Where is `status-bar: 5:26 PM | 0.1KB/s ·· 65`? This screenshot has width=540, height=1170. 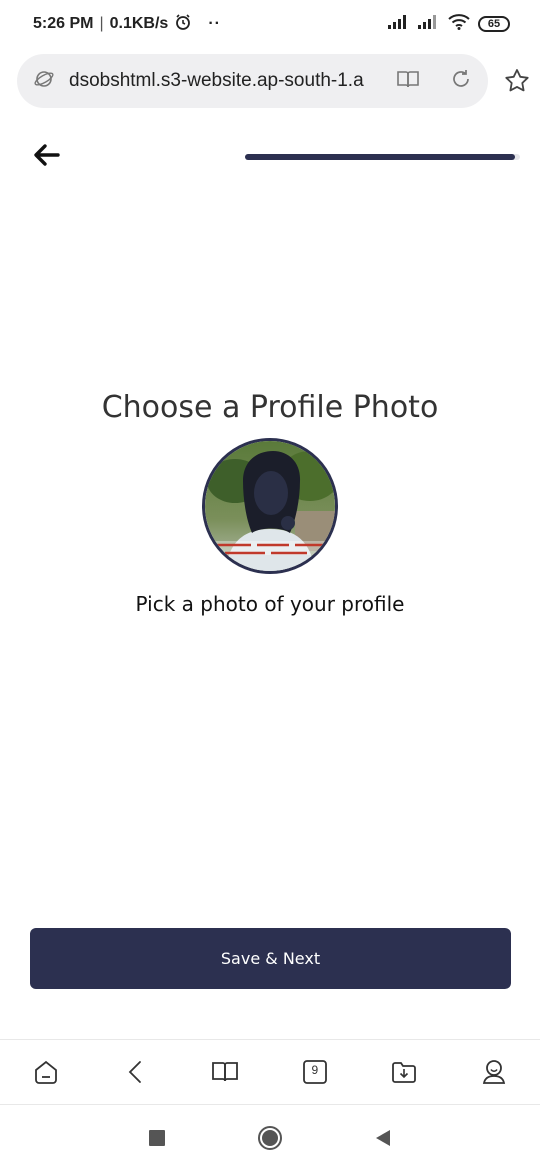
status-bar: 5:26 PM | 0.1KB/s ·· 65 is located at coordinates (270, 24).